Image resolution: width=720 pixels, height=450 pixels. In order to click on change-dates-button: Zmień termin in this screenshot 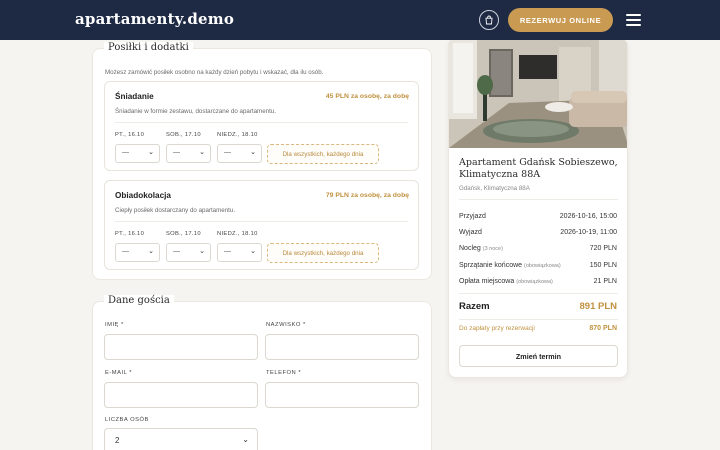, I will do `click(538, 356)`.